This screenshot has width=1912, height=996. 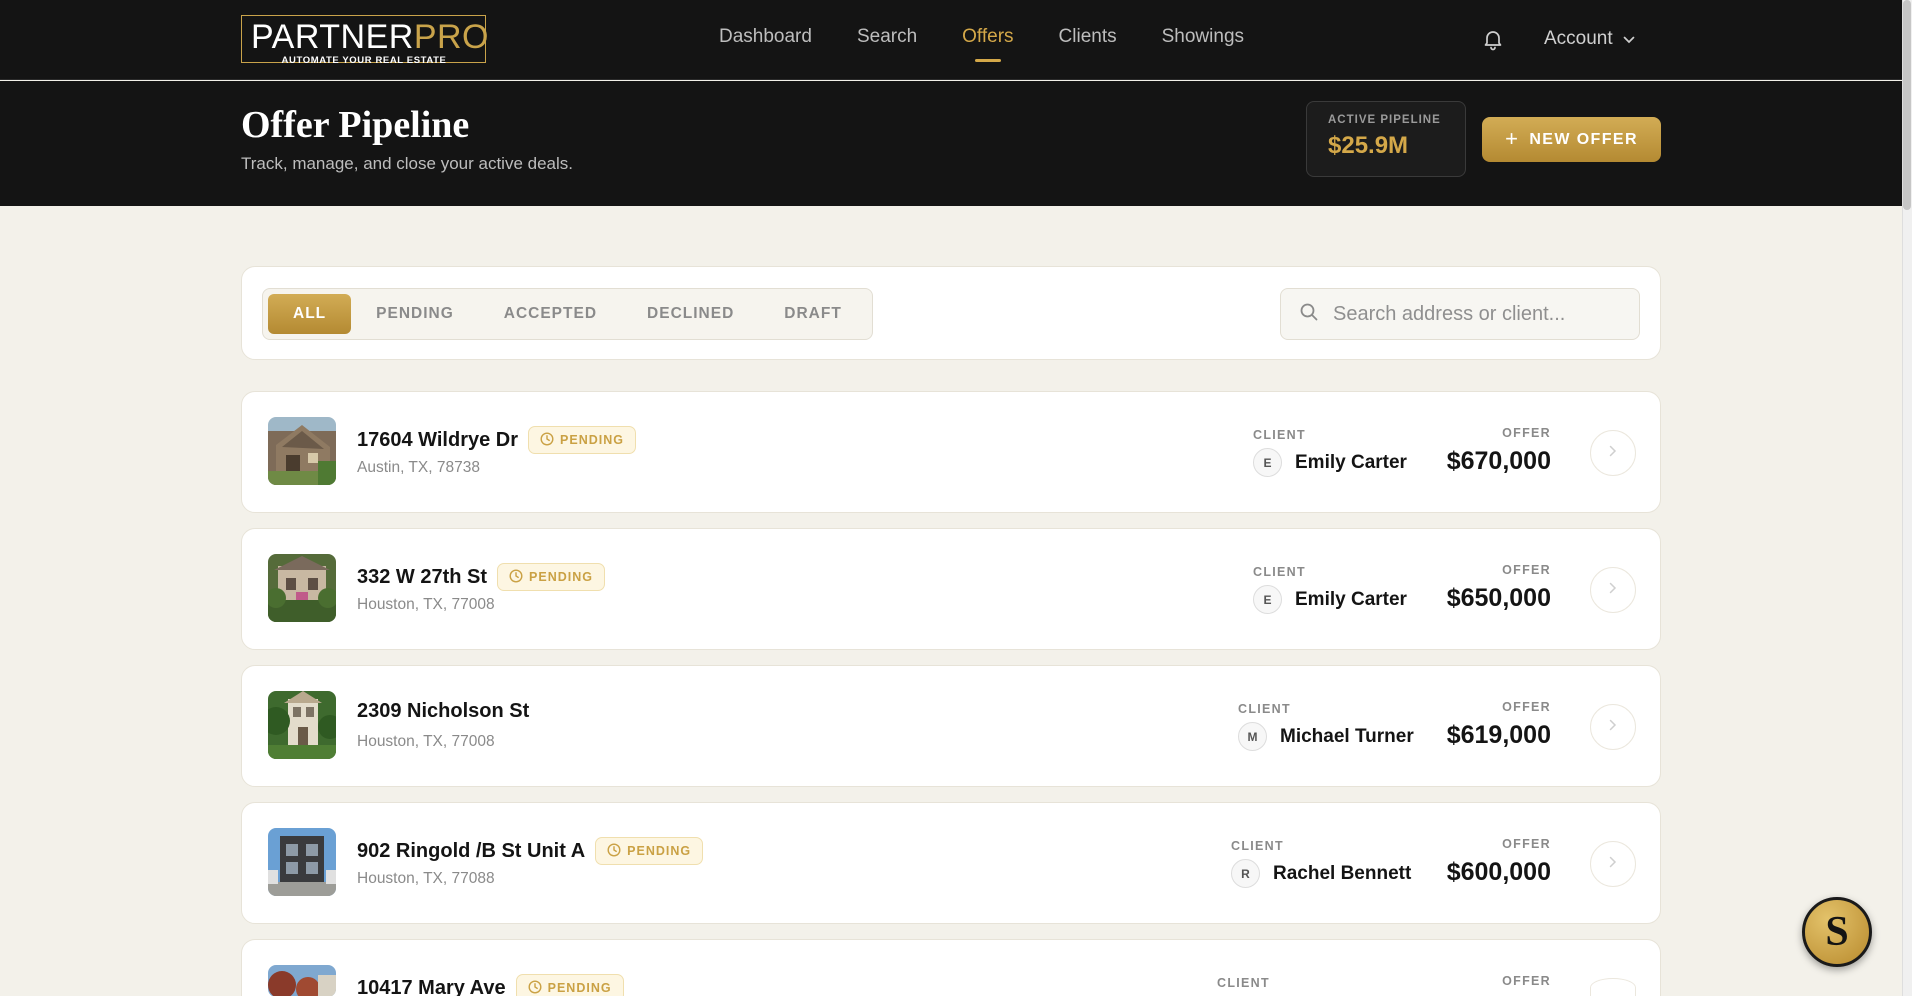 I want to click on chevron-down-icon, so click(x=1629, y=39).